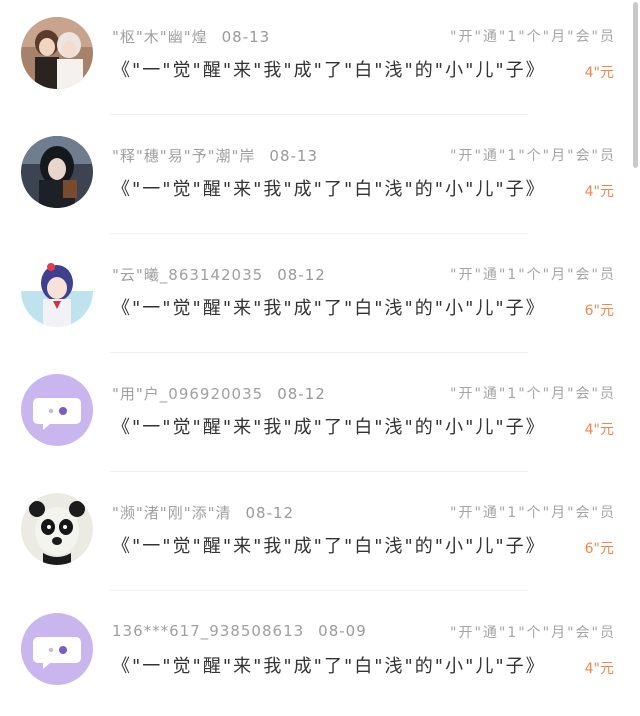 The width and height of the screenshot is (640, 716). Describe the element at coordinates (635, 85) in the screenshot. I see `scrollbar-thumb` at that location.